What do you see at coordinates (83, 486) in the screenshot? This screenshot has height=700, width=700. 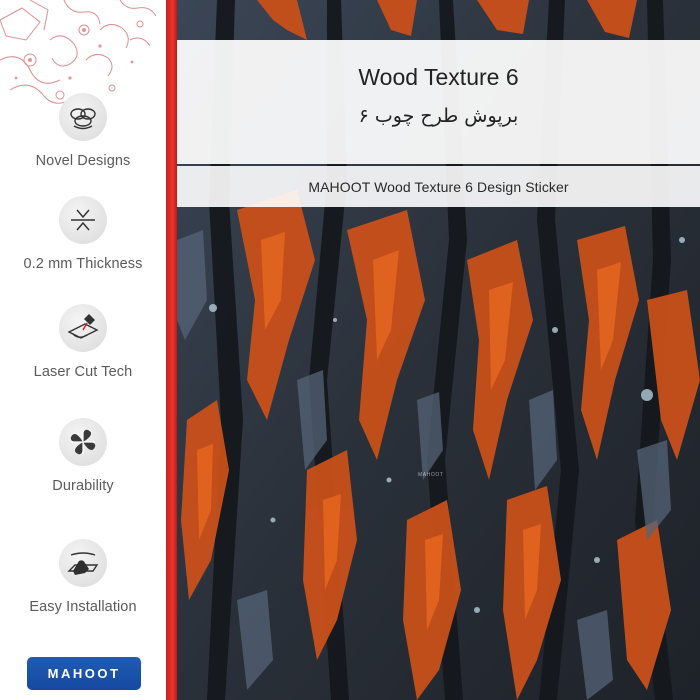 I see `feature-label: Durability` at bounding box center [83, 486].